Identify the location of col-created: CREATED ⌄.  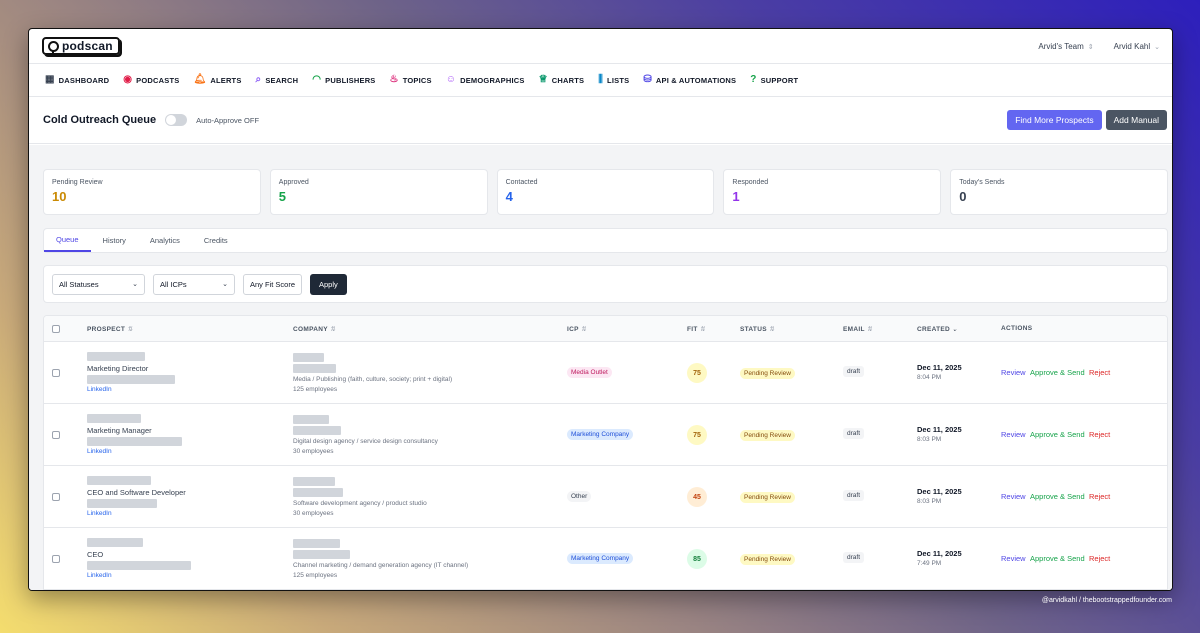
(937, 329).